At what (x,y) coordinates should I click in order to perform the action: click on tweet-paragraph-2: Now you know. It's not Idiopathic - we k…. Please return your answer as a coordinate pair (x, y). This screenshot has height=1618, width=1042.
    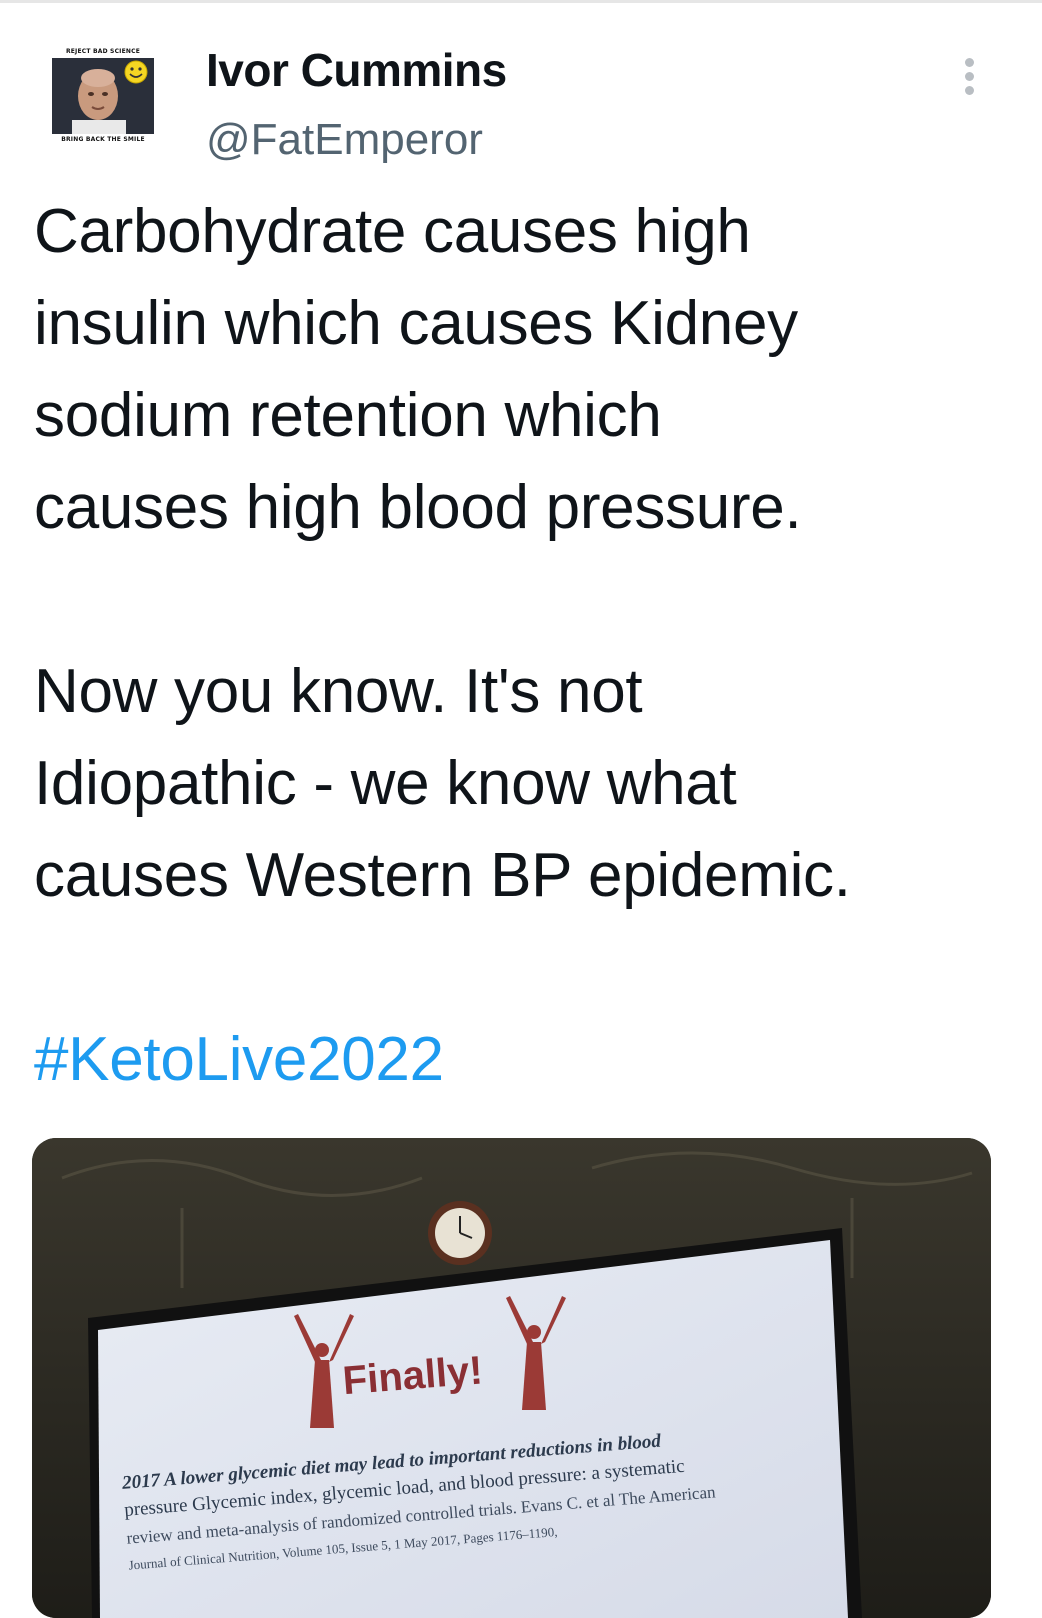
    Looking at the image, I should click on (442, 783).